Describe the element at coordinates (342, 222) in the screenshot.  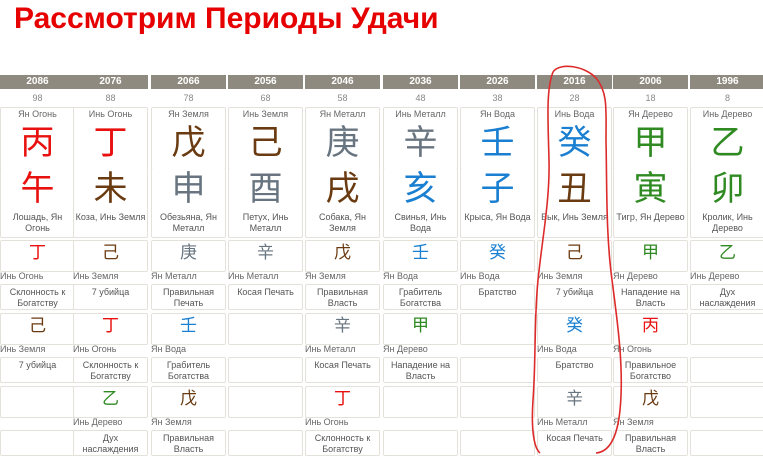
I see `branch-animal-label: Собака, Ян Земля` at that location.